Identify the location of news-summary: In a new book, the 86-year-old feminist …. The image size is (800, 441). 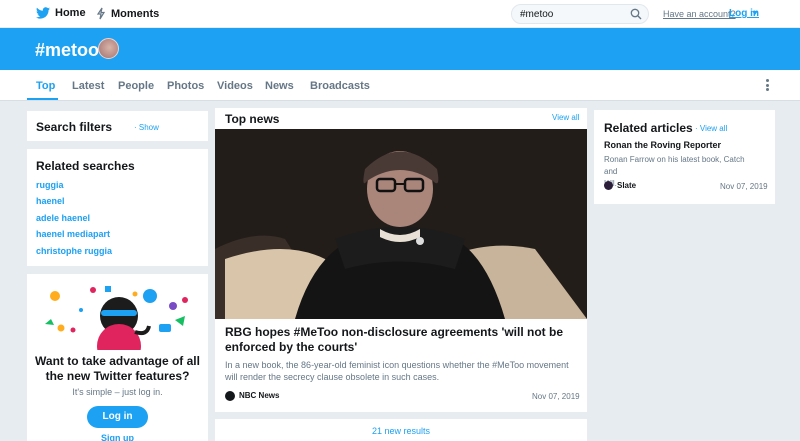
(402, 371).